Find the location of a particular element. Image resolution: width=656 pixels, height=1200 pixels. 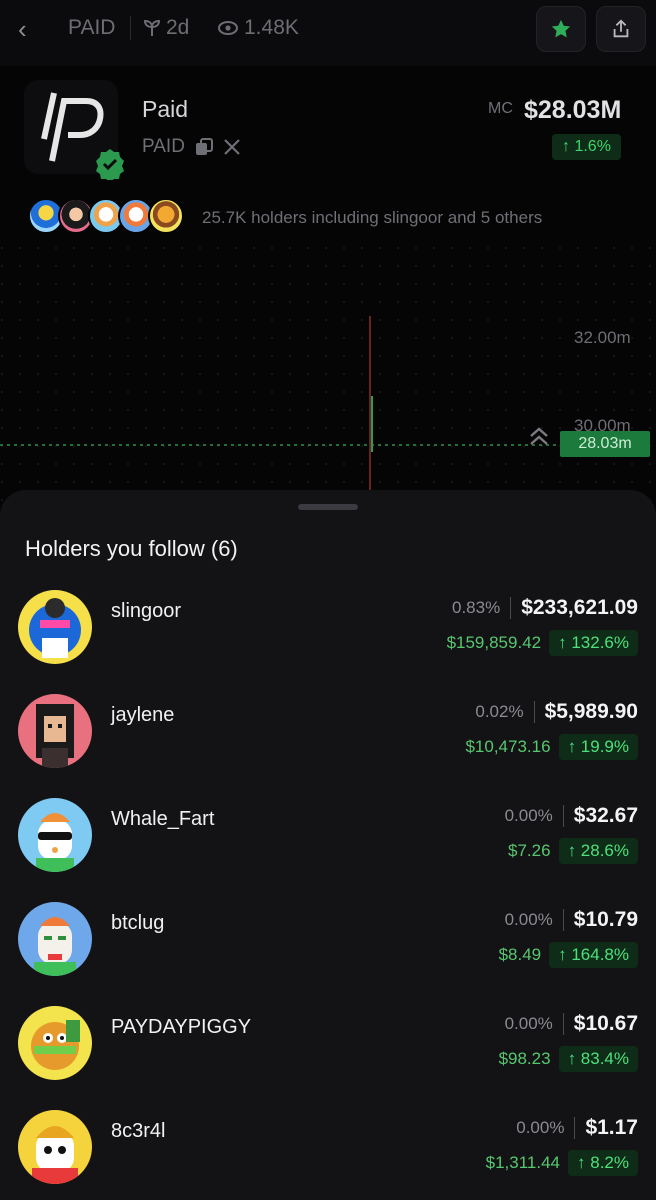

holder-pnl: $7.26 ↑ 28.6% is located at coordinates (573, 851).